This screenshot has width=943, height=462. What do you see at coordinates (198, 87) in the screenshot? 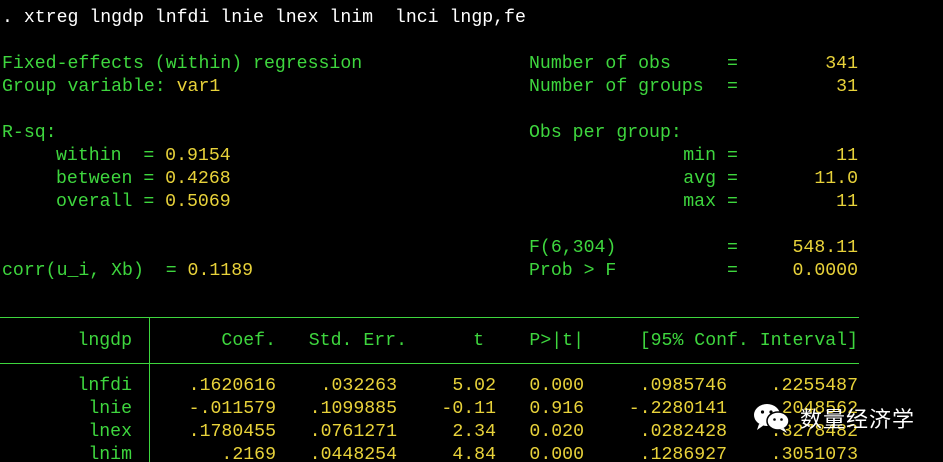
I see `group-variable-value: var1` at bounding box center [198, 87].